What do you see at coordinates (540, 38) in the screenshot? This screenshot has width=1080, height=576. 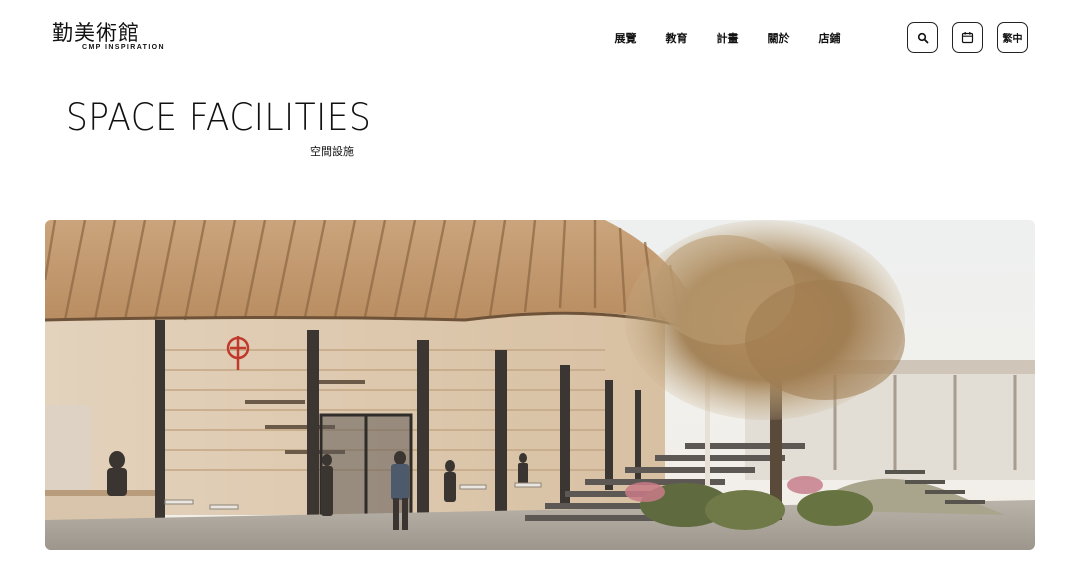 I see `site-header: 勤美術館 CMP INSPIRATION 展覽 教育 計畫 關於 店鋪 繁中` at bounding box center [540, 38].